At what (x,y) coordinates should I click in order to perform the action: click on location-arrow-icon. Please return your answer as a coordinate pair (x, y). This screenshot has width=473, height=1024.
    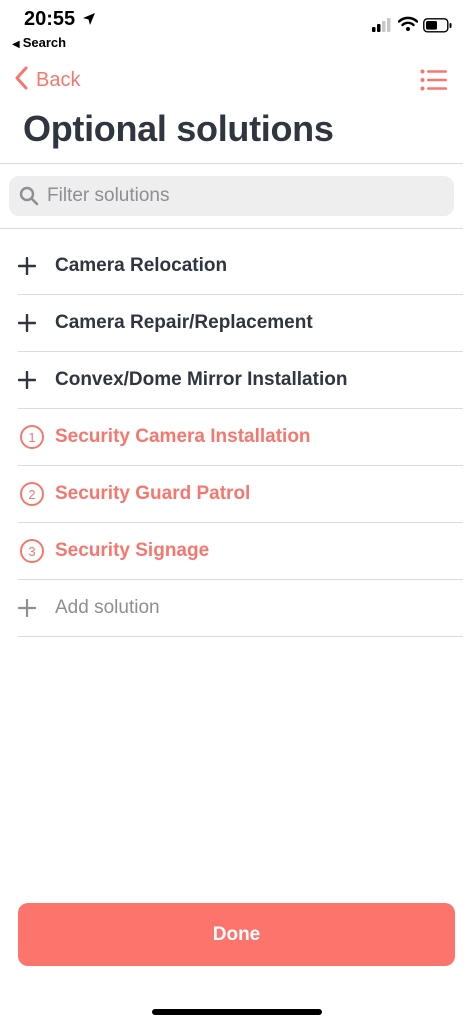
    Looking at the image, I should click on (89, 21).